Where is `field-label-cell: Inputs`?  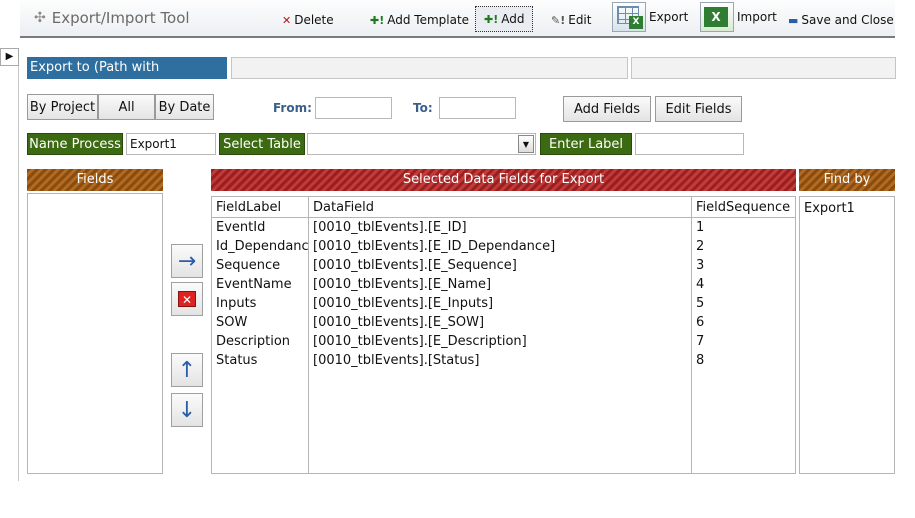 field-label-cell: Inputs is located at coordinates (260, 303).